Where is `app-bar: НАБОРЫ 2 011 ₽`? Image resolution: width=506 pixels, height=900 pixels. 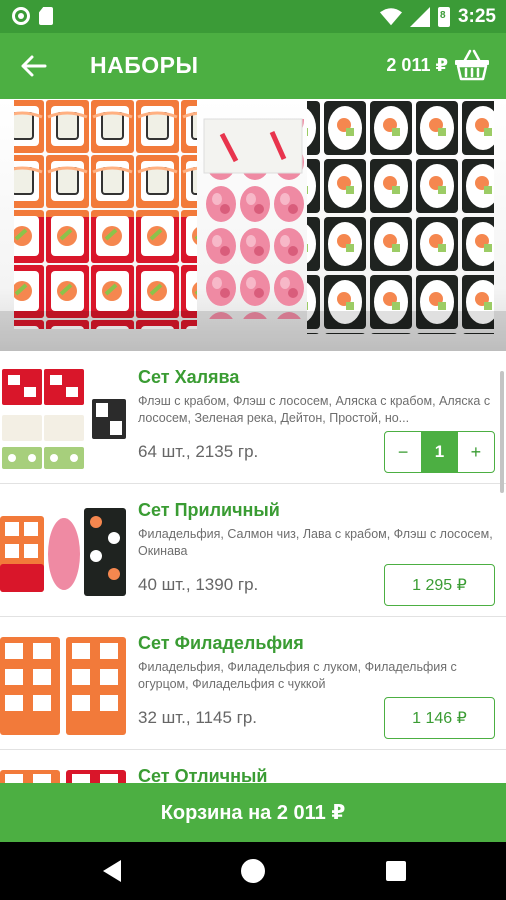 app-bar: НАБОРЫ 2 011 ₽ is located at coordinates (253, 66).